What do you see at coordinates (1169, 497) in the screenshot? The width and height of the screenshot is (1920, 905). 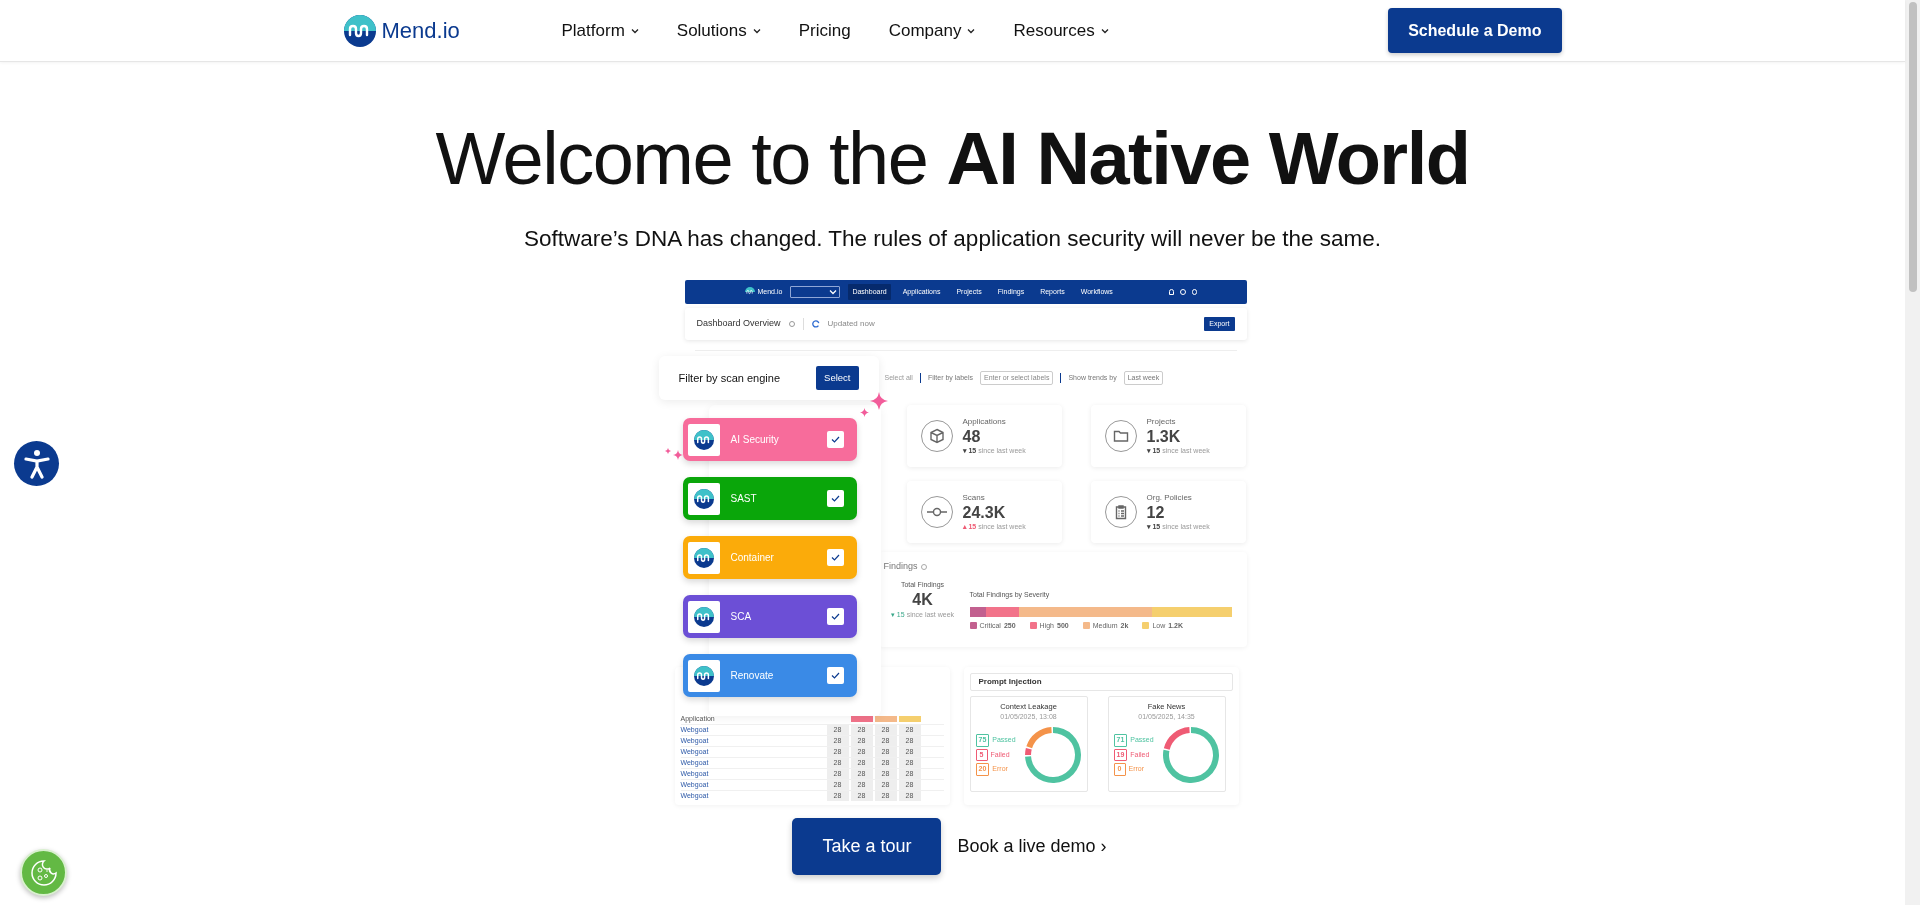 I see `stat-title: Org. Policies` at bounding box center [1169, 497].